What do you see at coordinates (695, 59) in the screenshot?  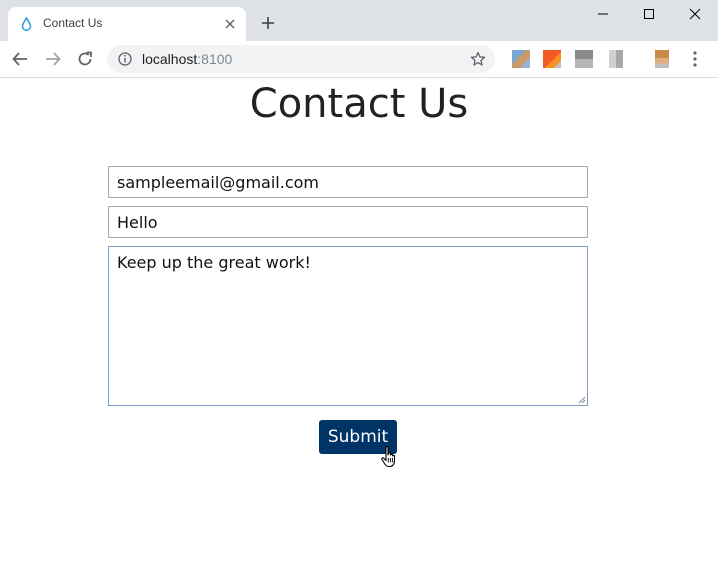 I see `more-vert-icon` at bounding box center [695, 59].